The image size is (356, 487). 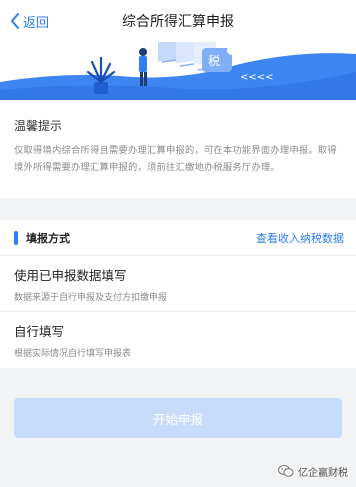 I want to click on wechat-icon, so click(x=286, y=471).